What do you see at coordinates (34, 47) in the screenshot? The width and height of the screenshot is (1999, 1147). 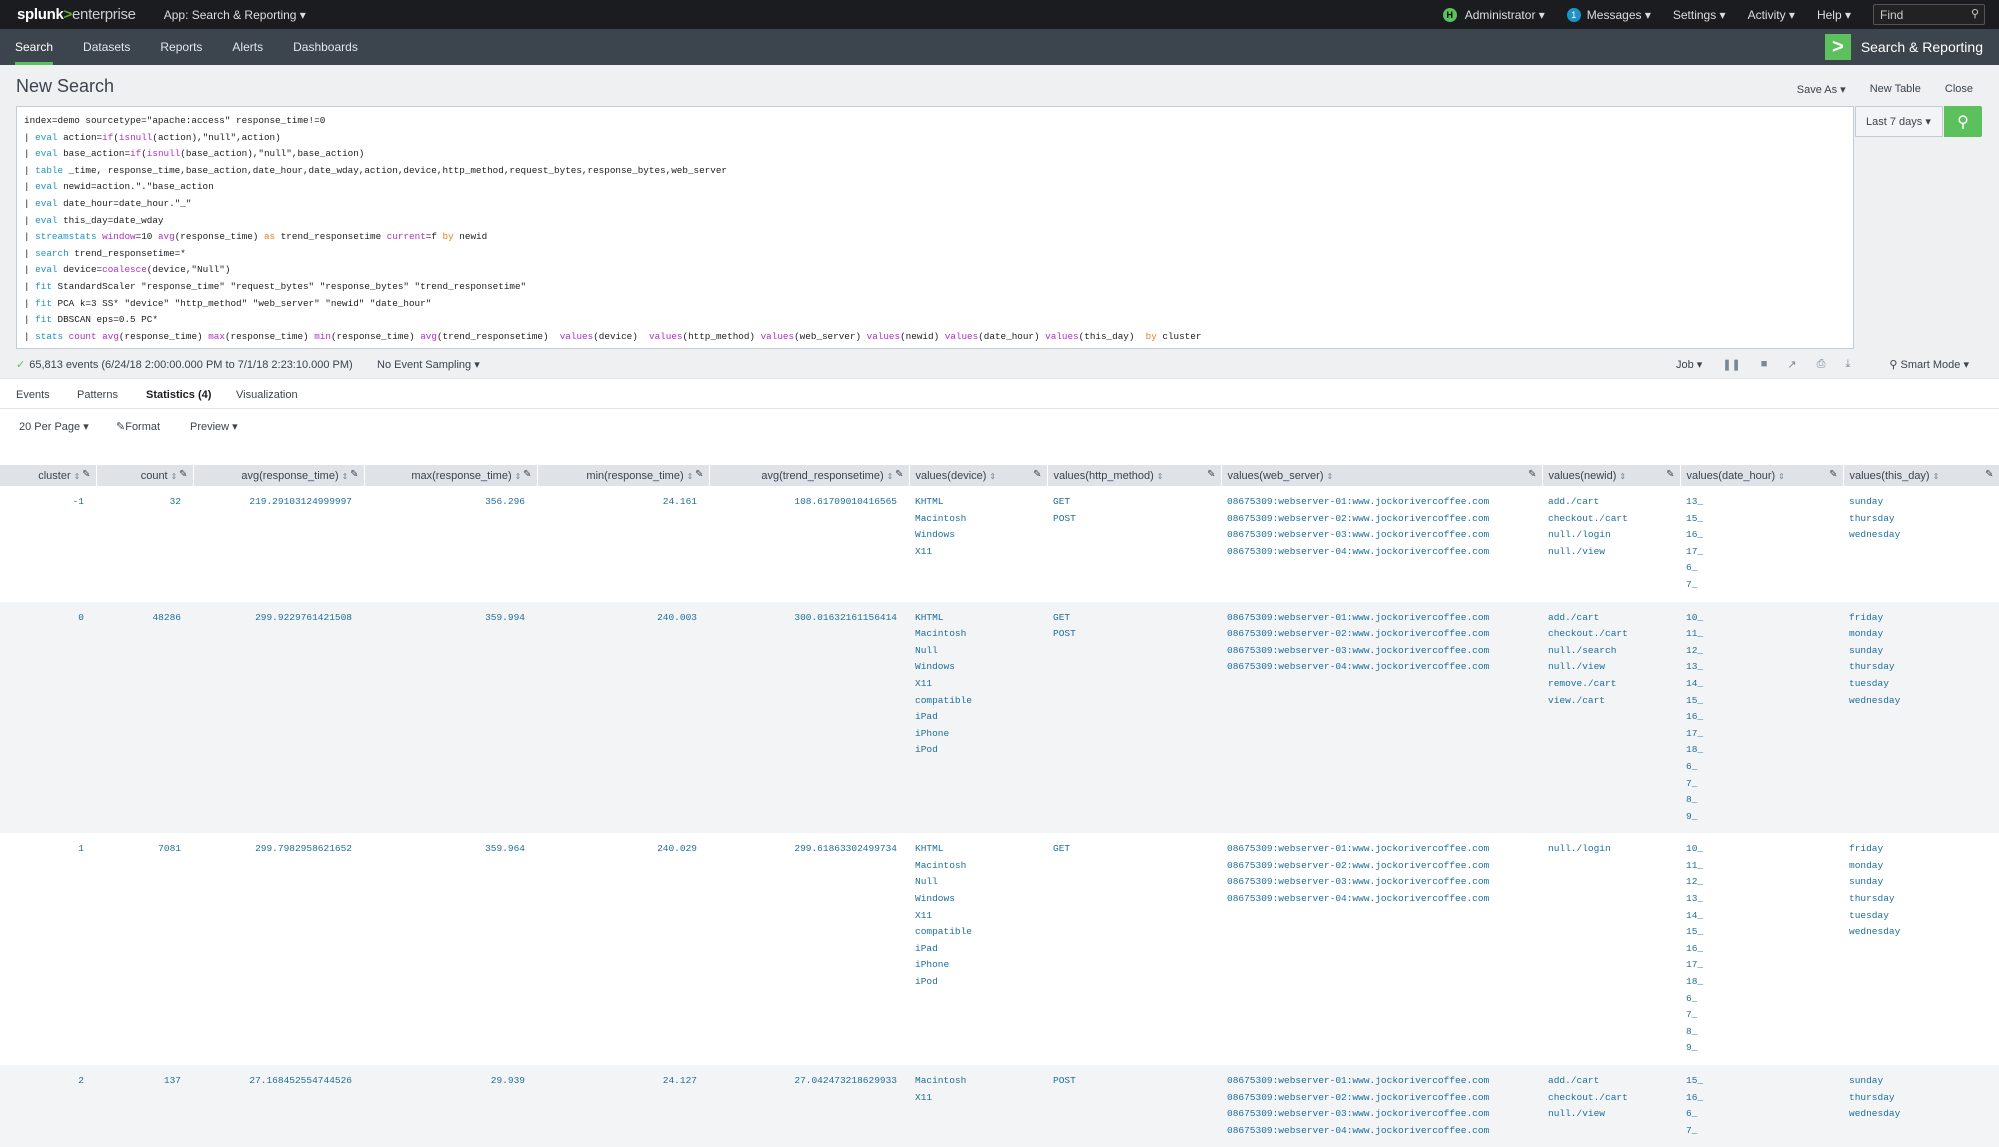 I see `nav-search: Search` at bounding box center [34, 47].